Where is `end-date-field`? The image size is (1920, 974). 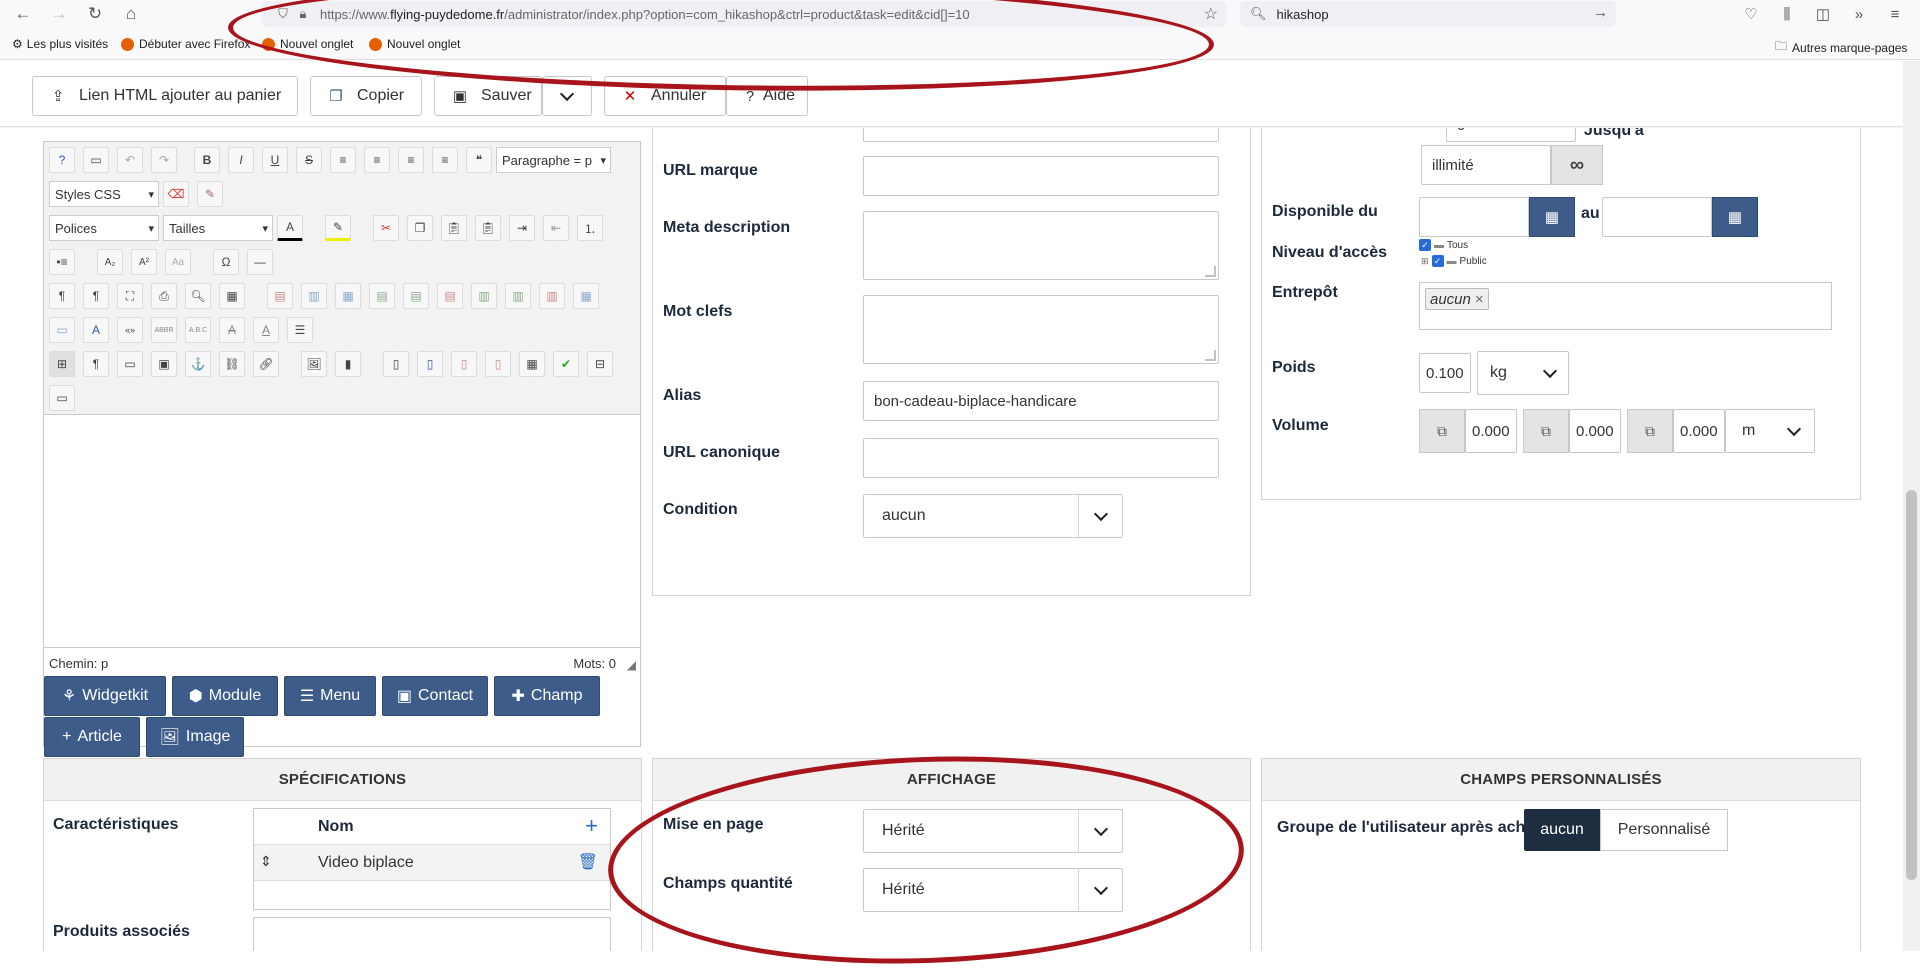
end-date-field is located at coordinates (1657, 217).